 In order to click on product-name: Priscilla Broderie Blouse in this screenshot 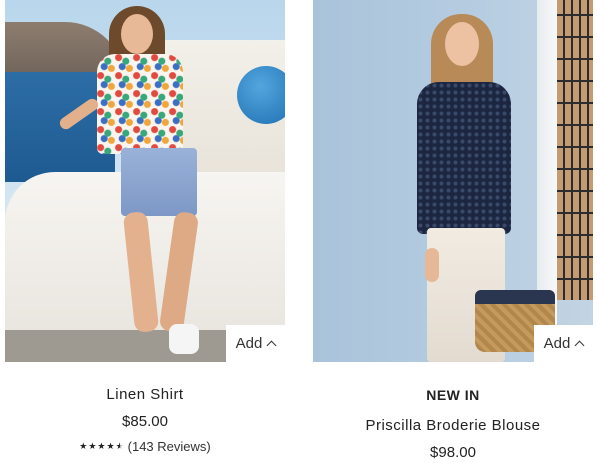, I will do `click(453, 425)`.